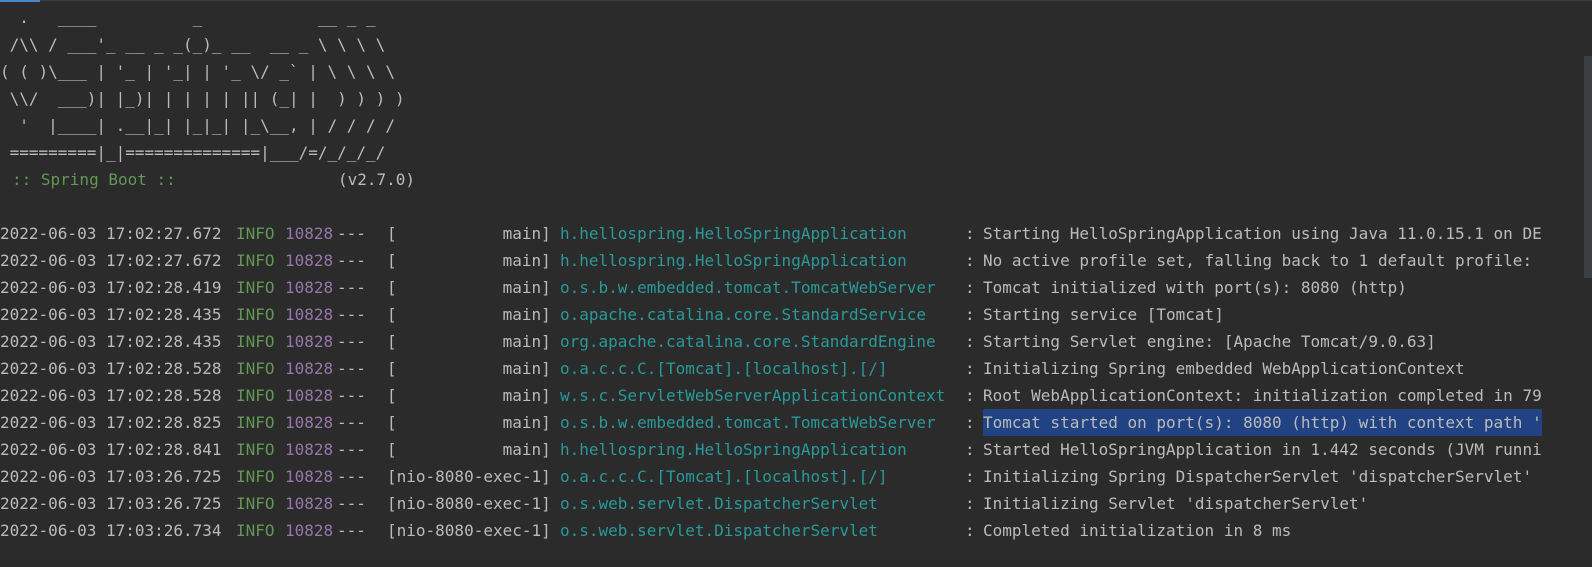  I want to click on banner-line: \\/ ___)| |_)| | | | | || (_| | ) ) ) ), so click(202, 98).